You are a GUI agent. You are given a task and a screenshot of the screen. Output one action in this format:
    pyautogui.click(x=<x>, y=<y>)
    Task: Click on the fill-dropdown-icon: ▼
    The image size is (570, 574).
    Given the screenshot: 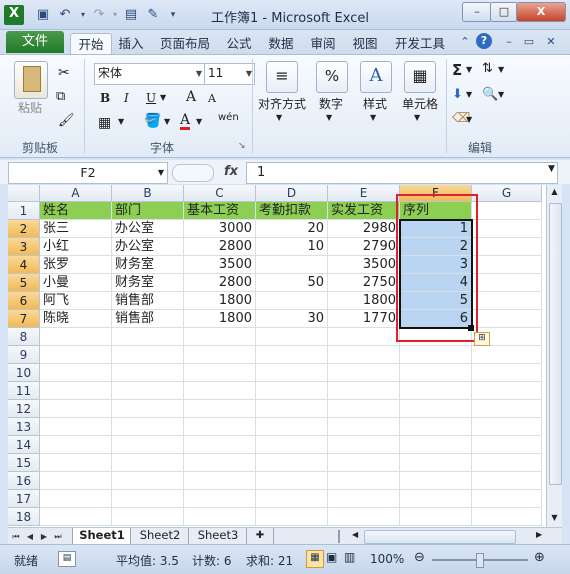 What is the action you would take?
    pyautogui.click(x=167, y=121)
    